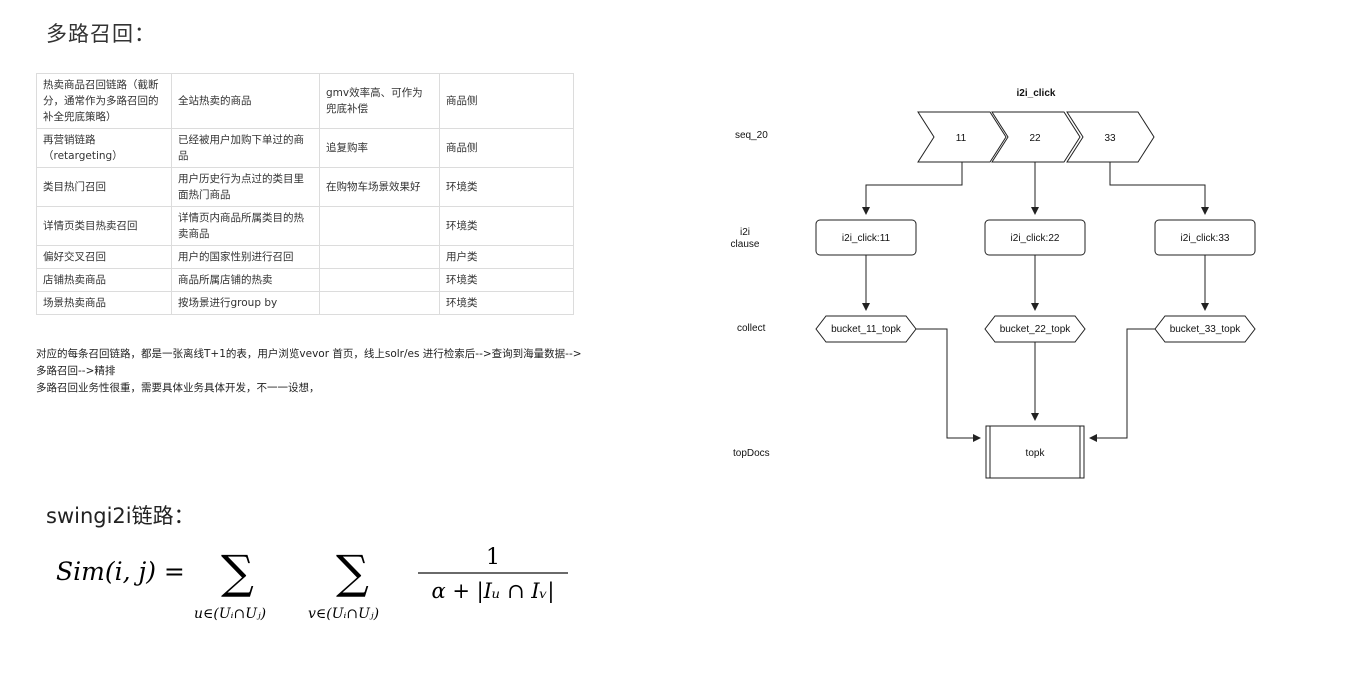 This screenshot has width=1352, height=673. I want to click on table-row: 偏好交叉召回 用户的国家性别进行召回 用户类, so click(305, 257).